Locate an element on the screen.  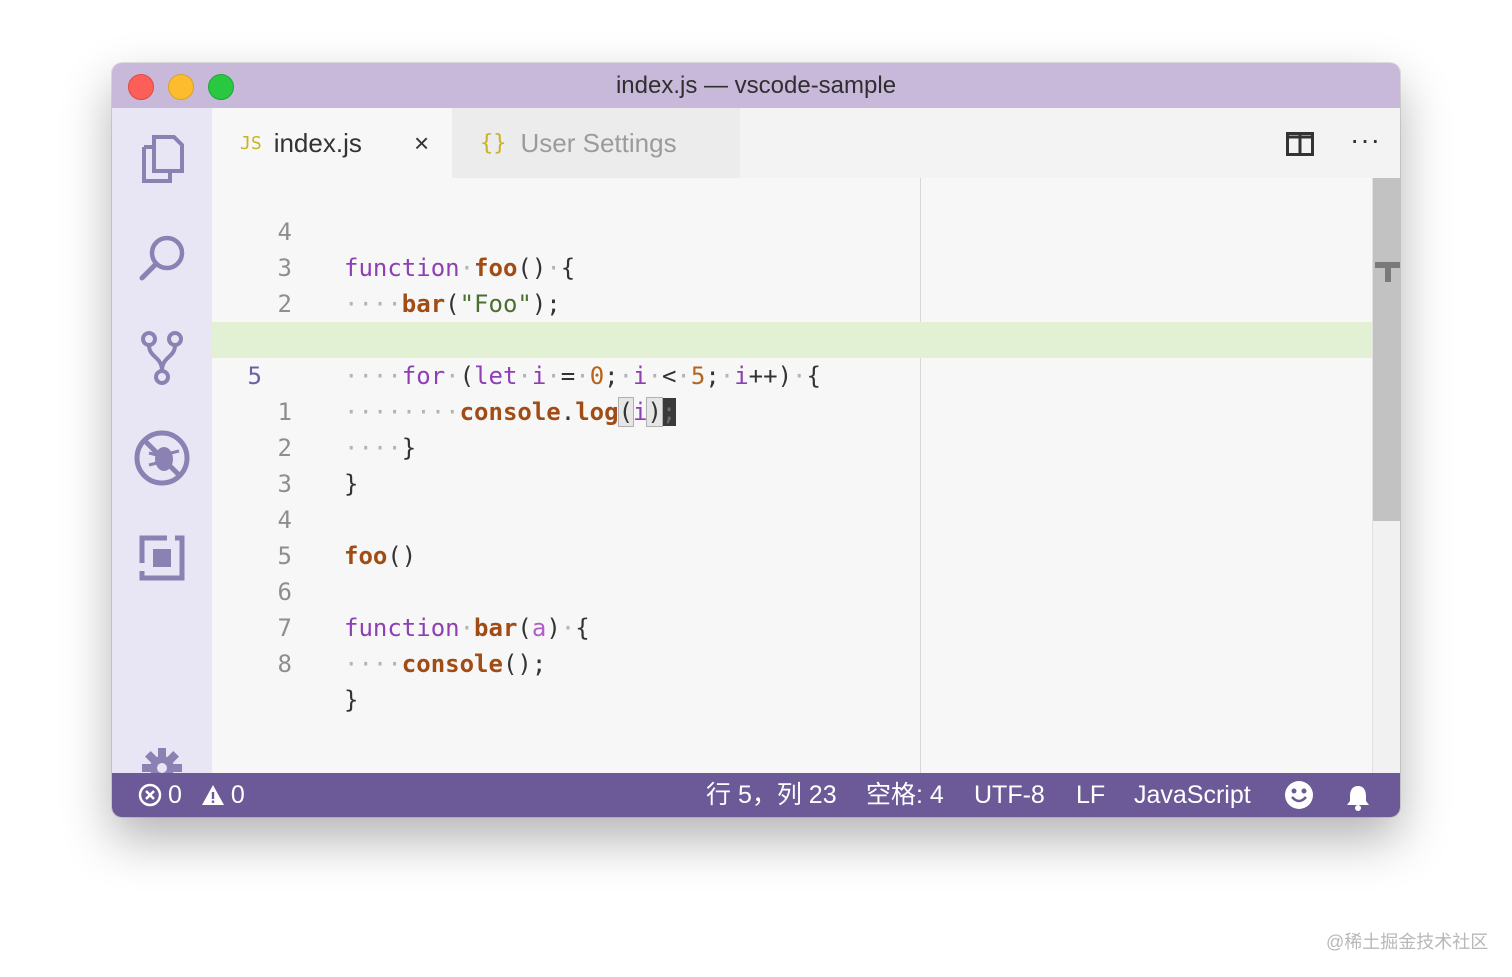
more-actions-icon: ··· is located at coordinates (1365, 140).